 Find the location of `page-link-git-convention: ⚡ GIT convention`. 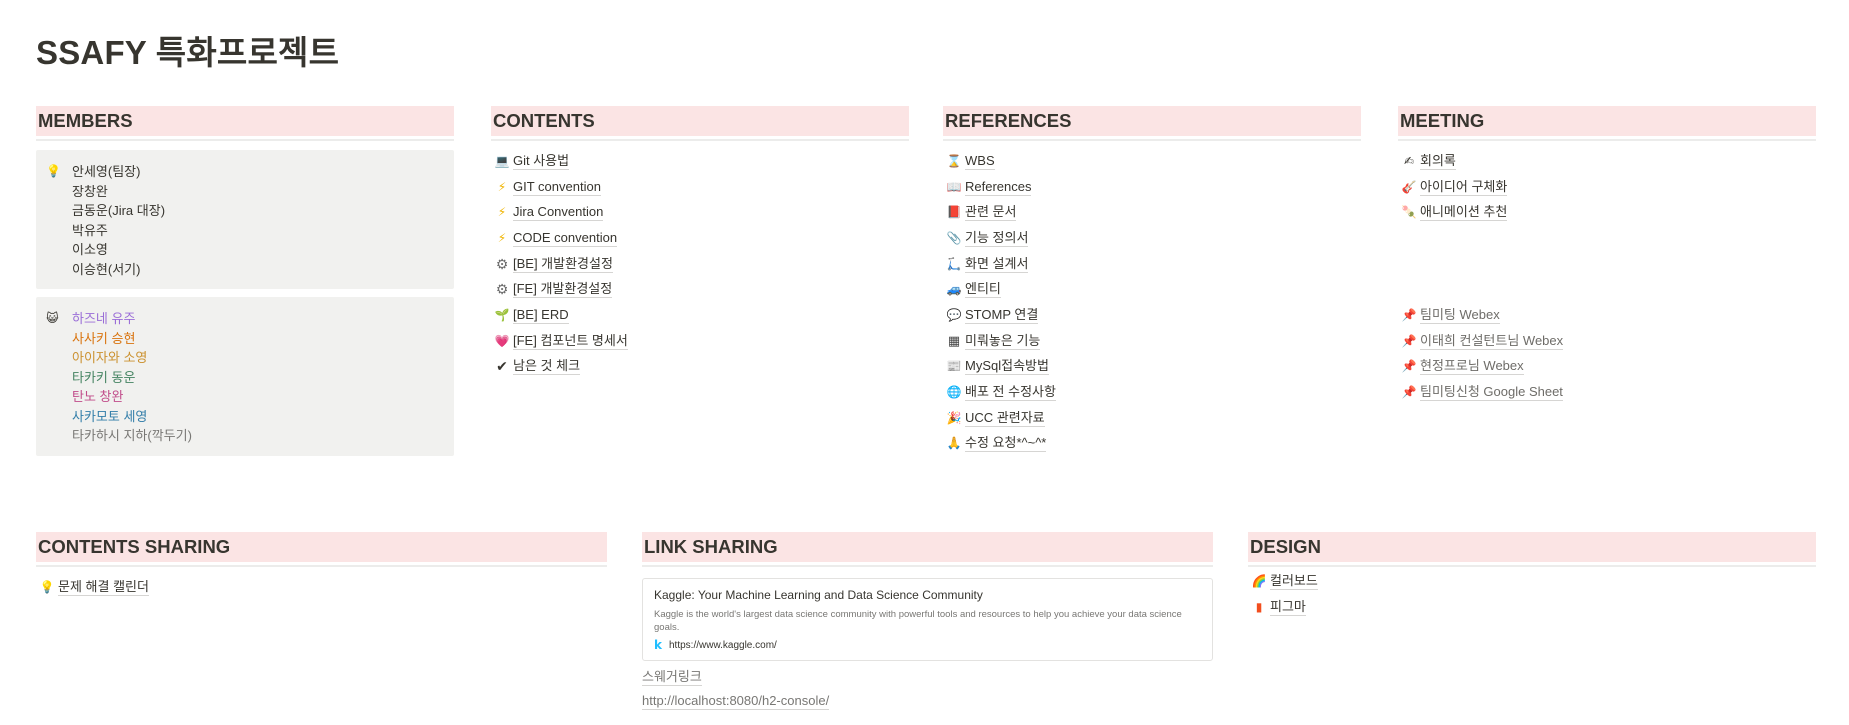

page-link-git-convention: ⚡ GIT convention is located at coordinates (700, 187).